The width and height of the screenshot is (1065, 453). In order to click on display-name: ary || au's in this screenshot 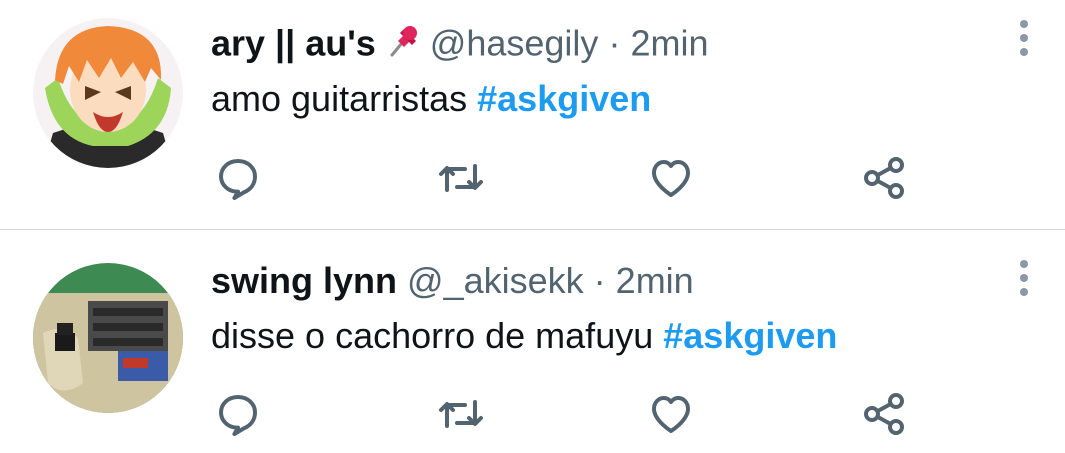, I will do `click(293, 43)`.